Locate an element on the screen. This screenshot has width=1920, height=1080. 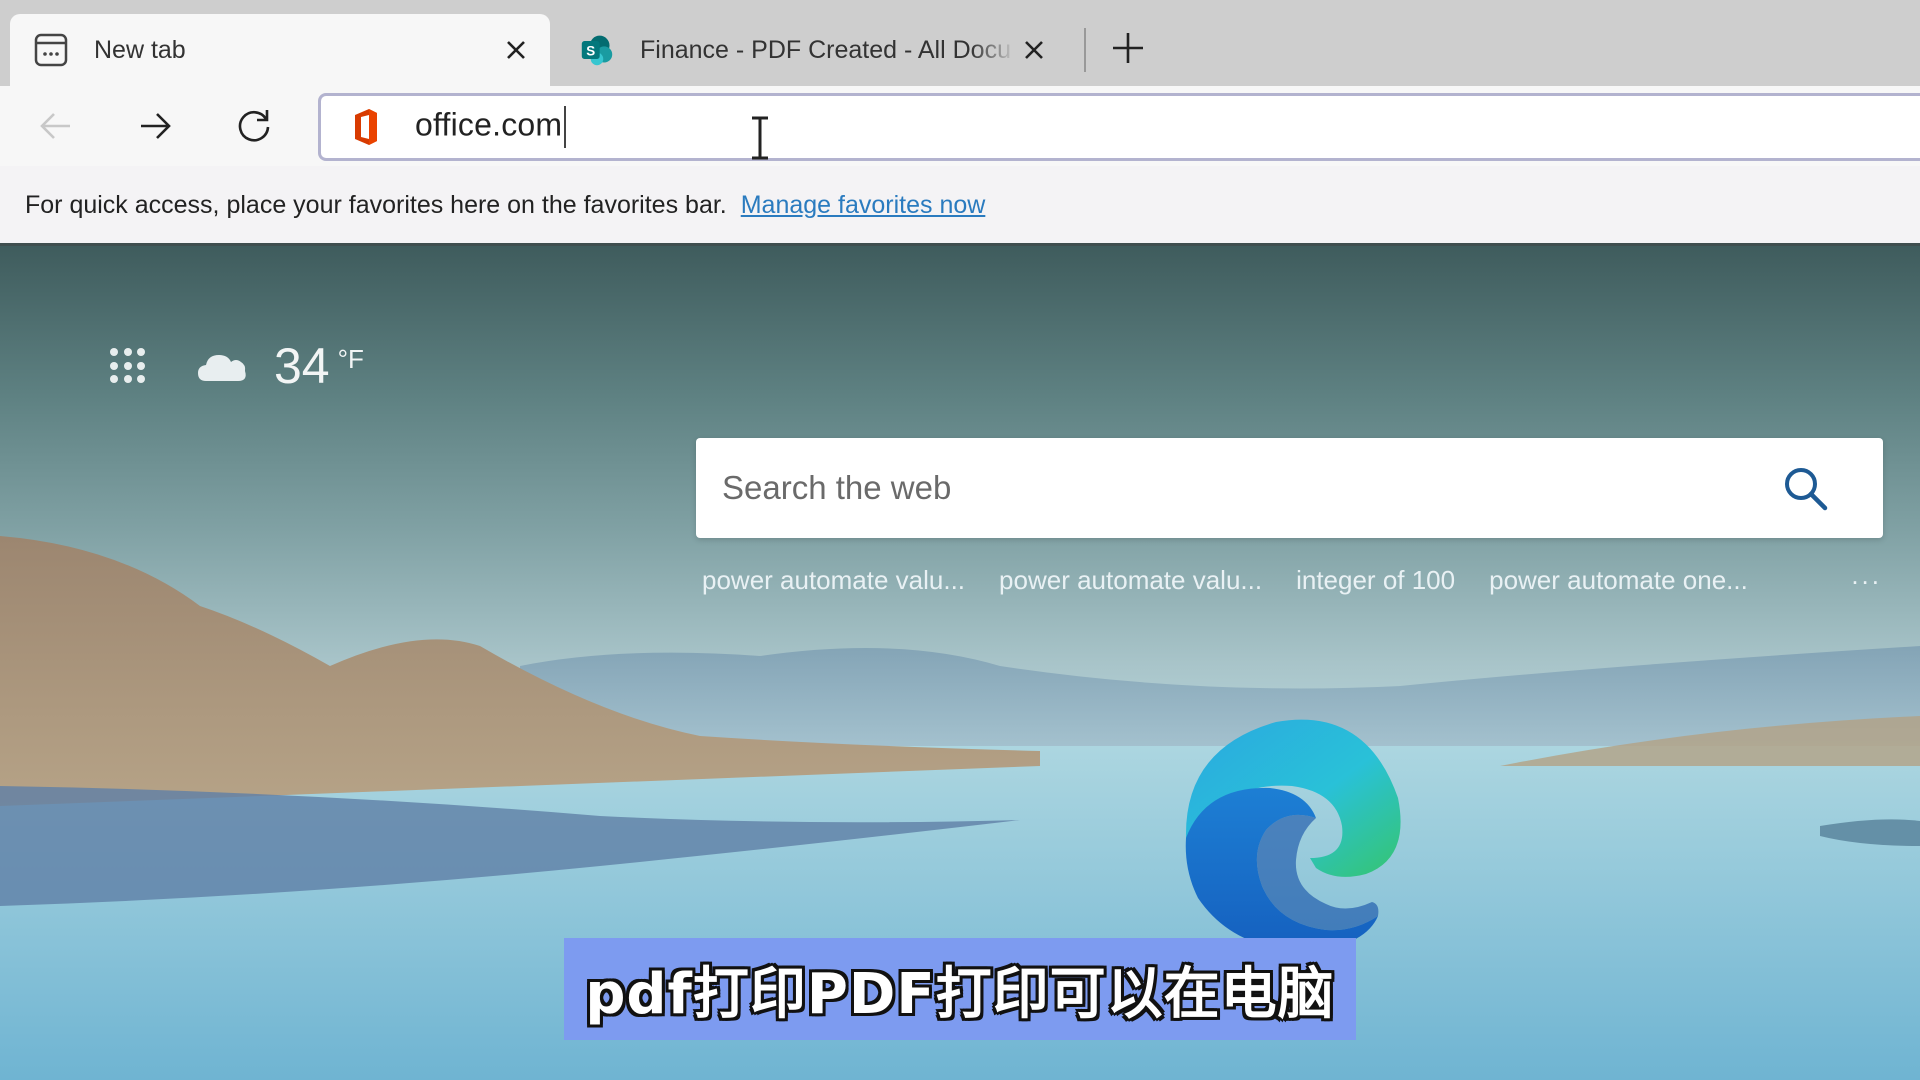
tab-title: New tab is located at coordinates (140, 49).